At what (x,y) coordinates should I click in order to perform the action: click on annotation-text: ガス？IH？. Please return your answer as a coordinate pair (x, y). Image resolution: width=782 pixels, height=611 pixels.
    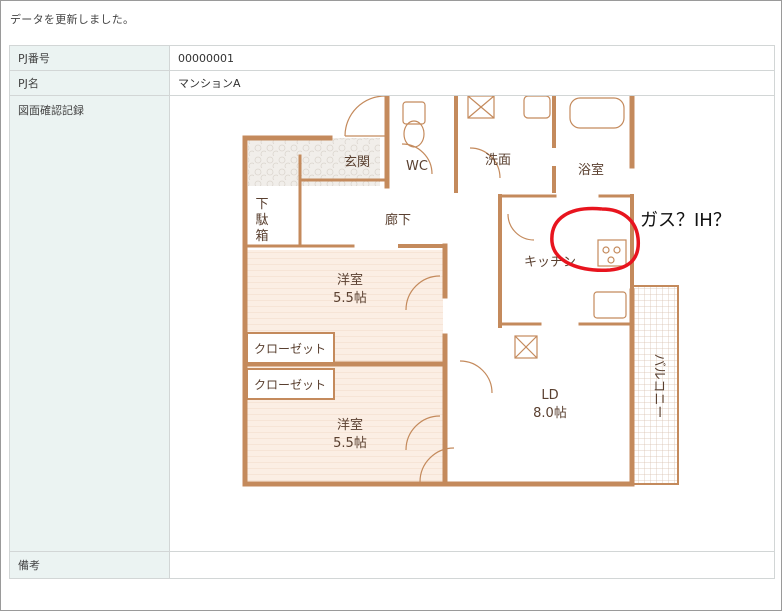
    Looking at the image, I should click on (685, 220).